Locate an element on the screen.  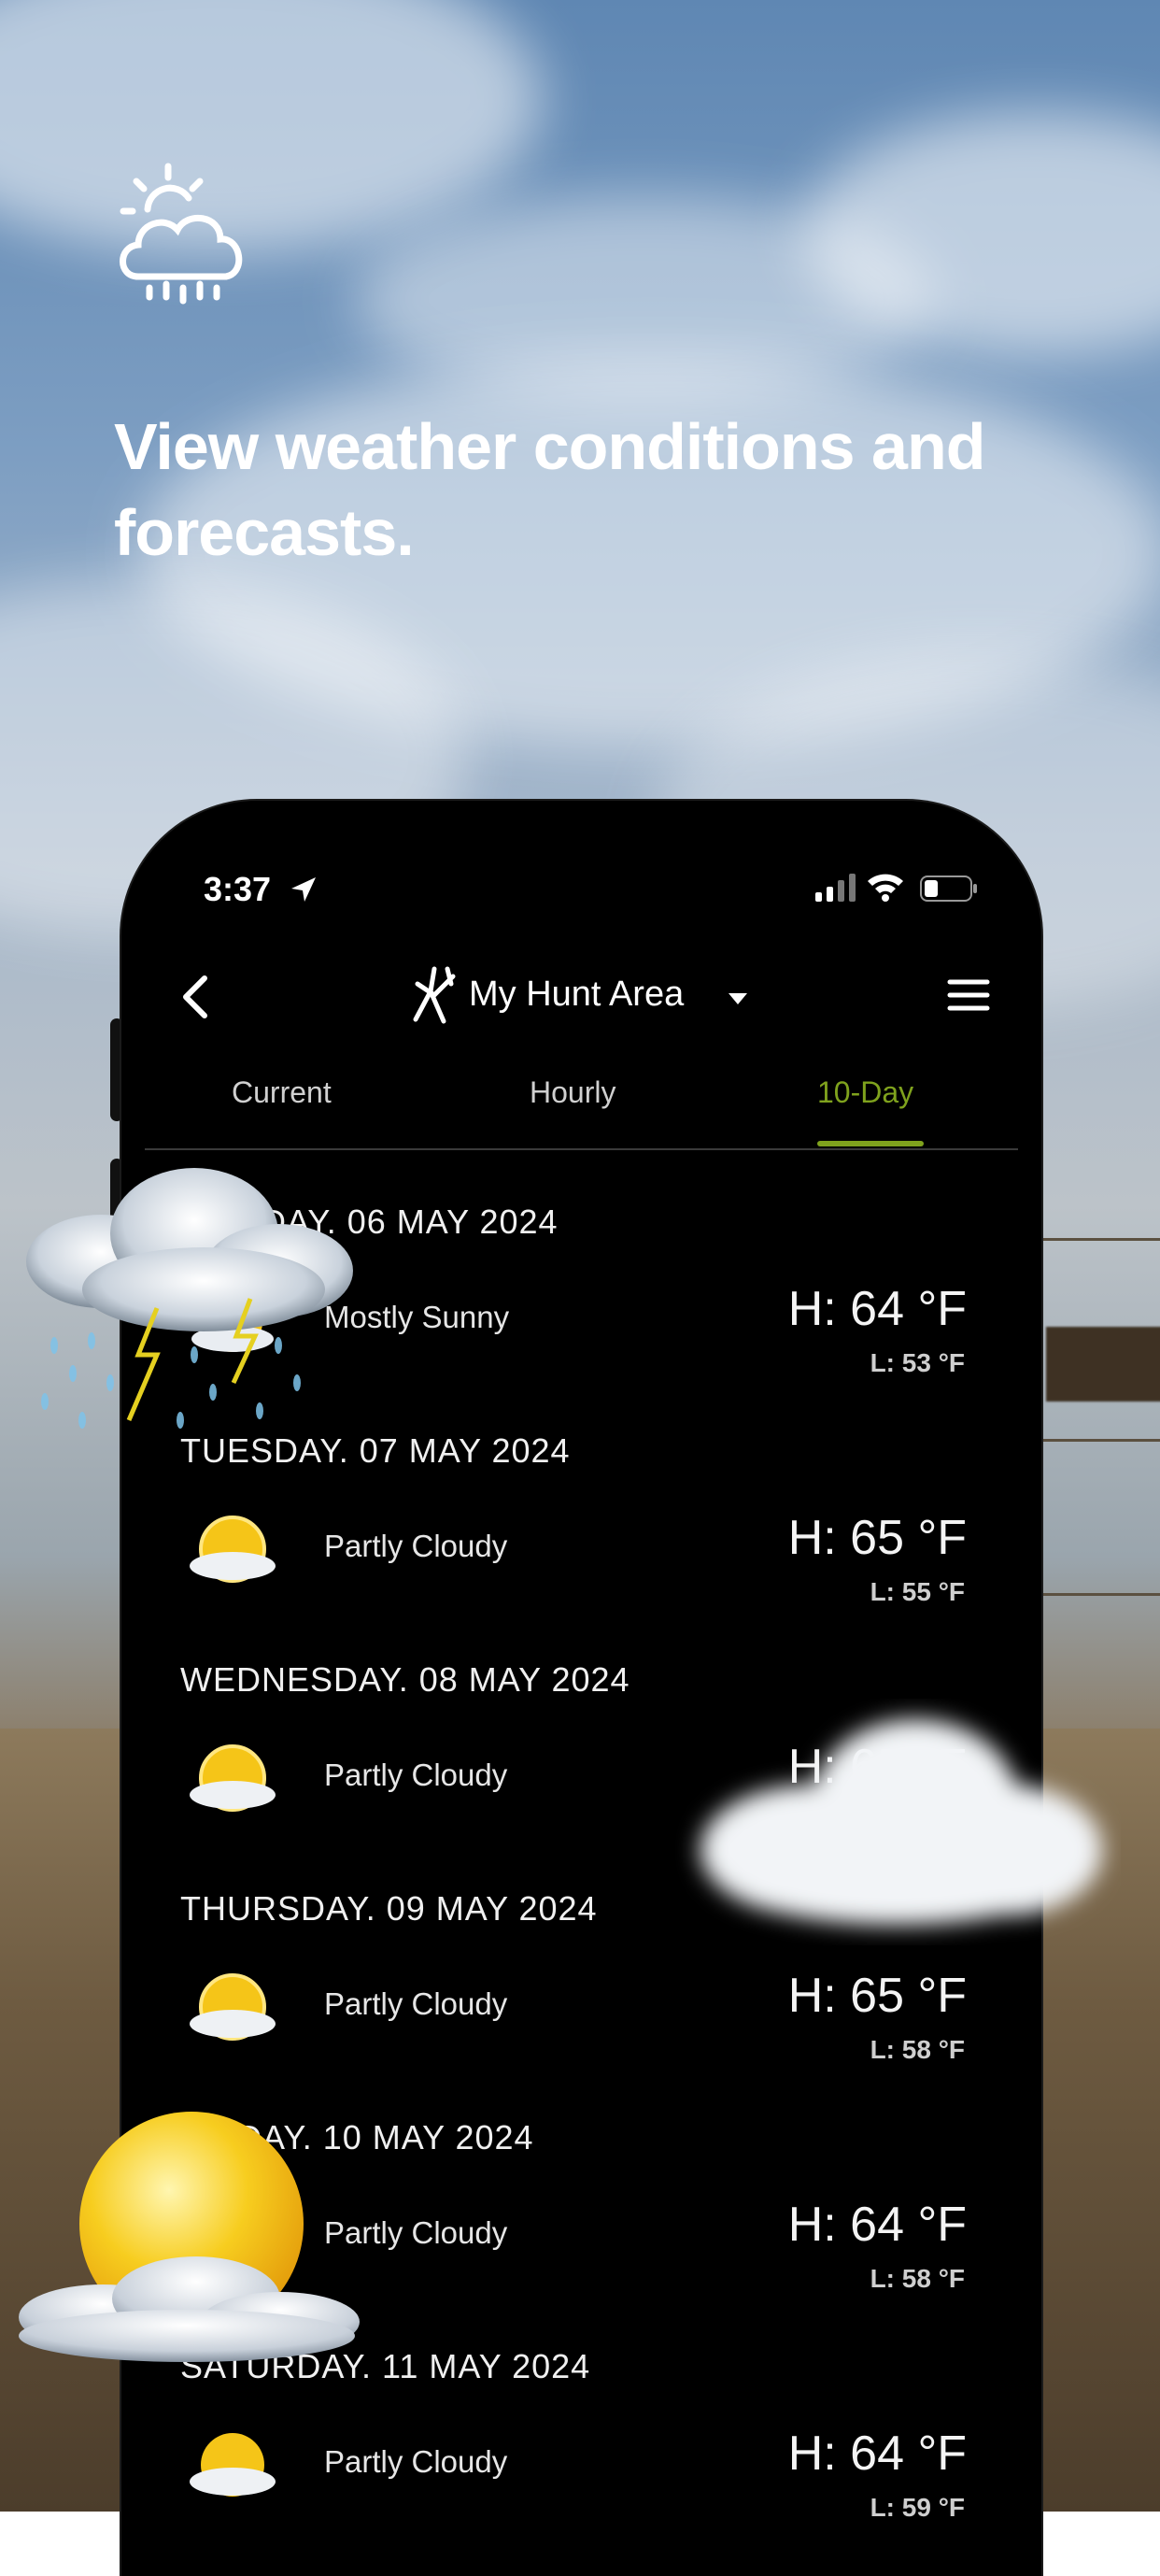
cellular-signal-icon is located at coordinates (836, 888).